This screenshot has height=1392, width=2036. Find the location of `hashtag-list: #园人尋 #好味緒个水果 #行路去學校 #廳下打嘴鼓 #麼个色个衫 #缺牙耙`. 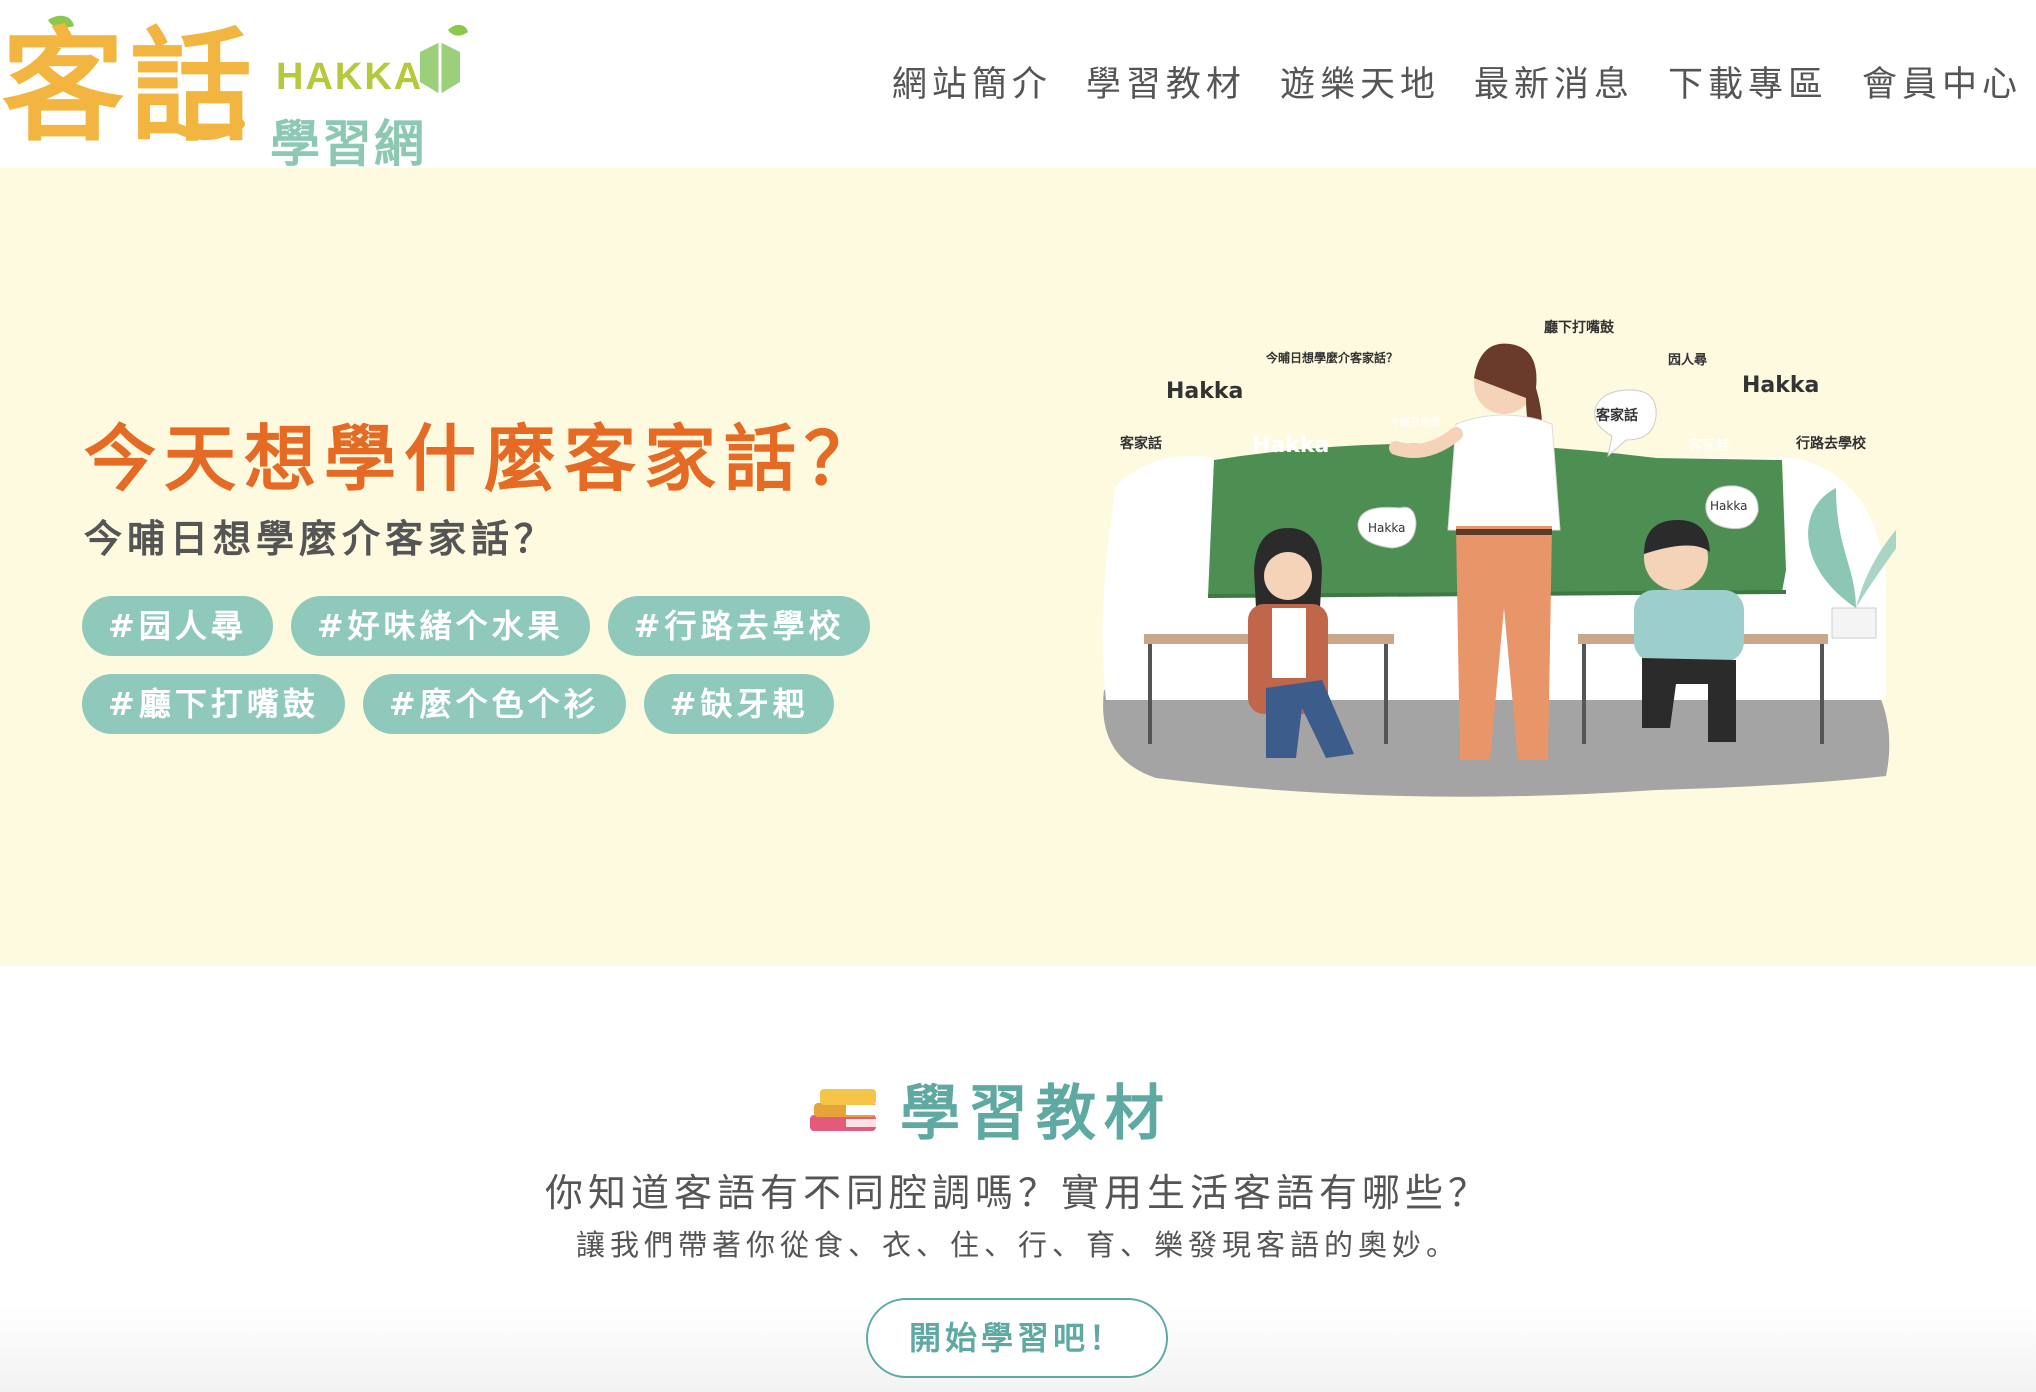

hashtag-list: #园人尋 #好味緒个水果 #行路去學校 #廳下打嘴鼓 #麼个色个衫 #缺牙耙 is located at coordinates (497, 665).